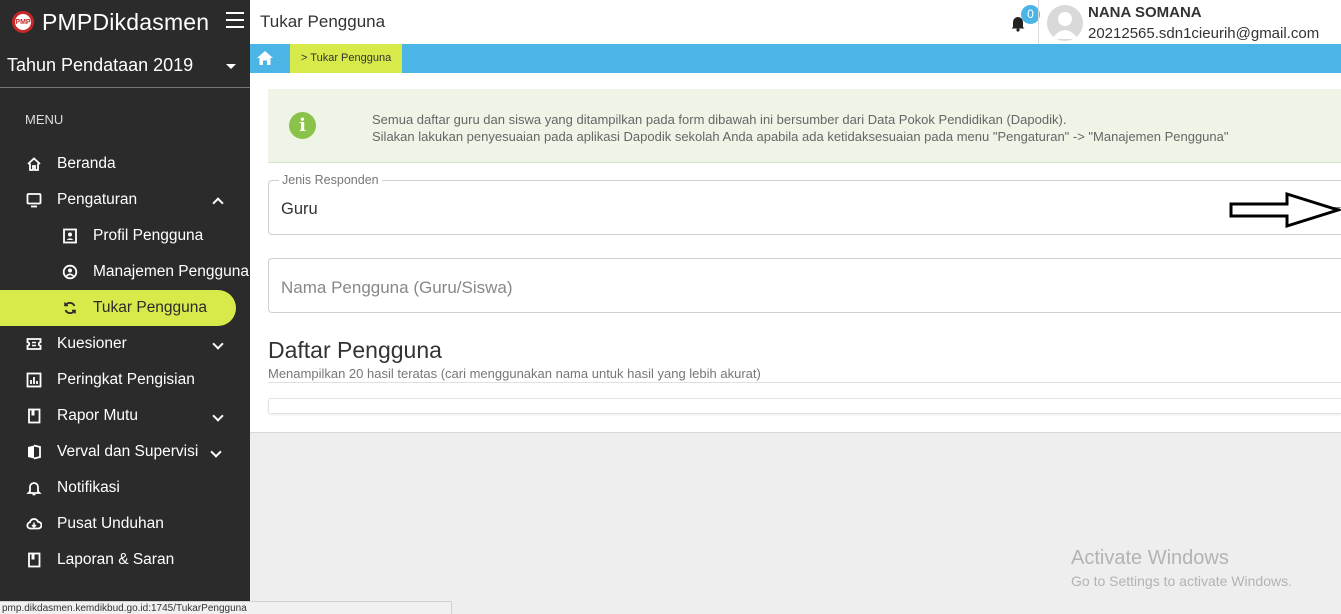 The width and height of the screenshot is (1341, 614). Describe the element at coordinates (171, 271) in the screenshot. I see `sidebar-item-label: Manajemen Pengguna` at that location.